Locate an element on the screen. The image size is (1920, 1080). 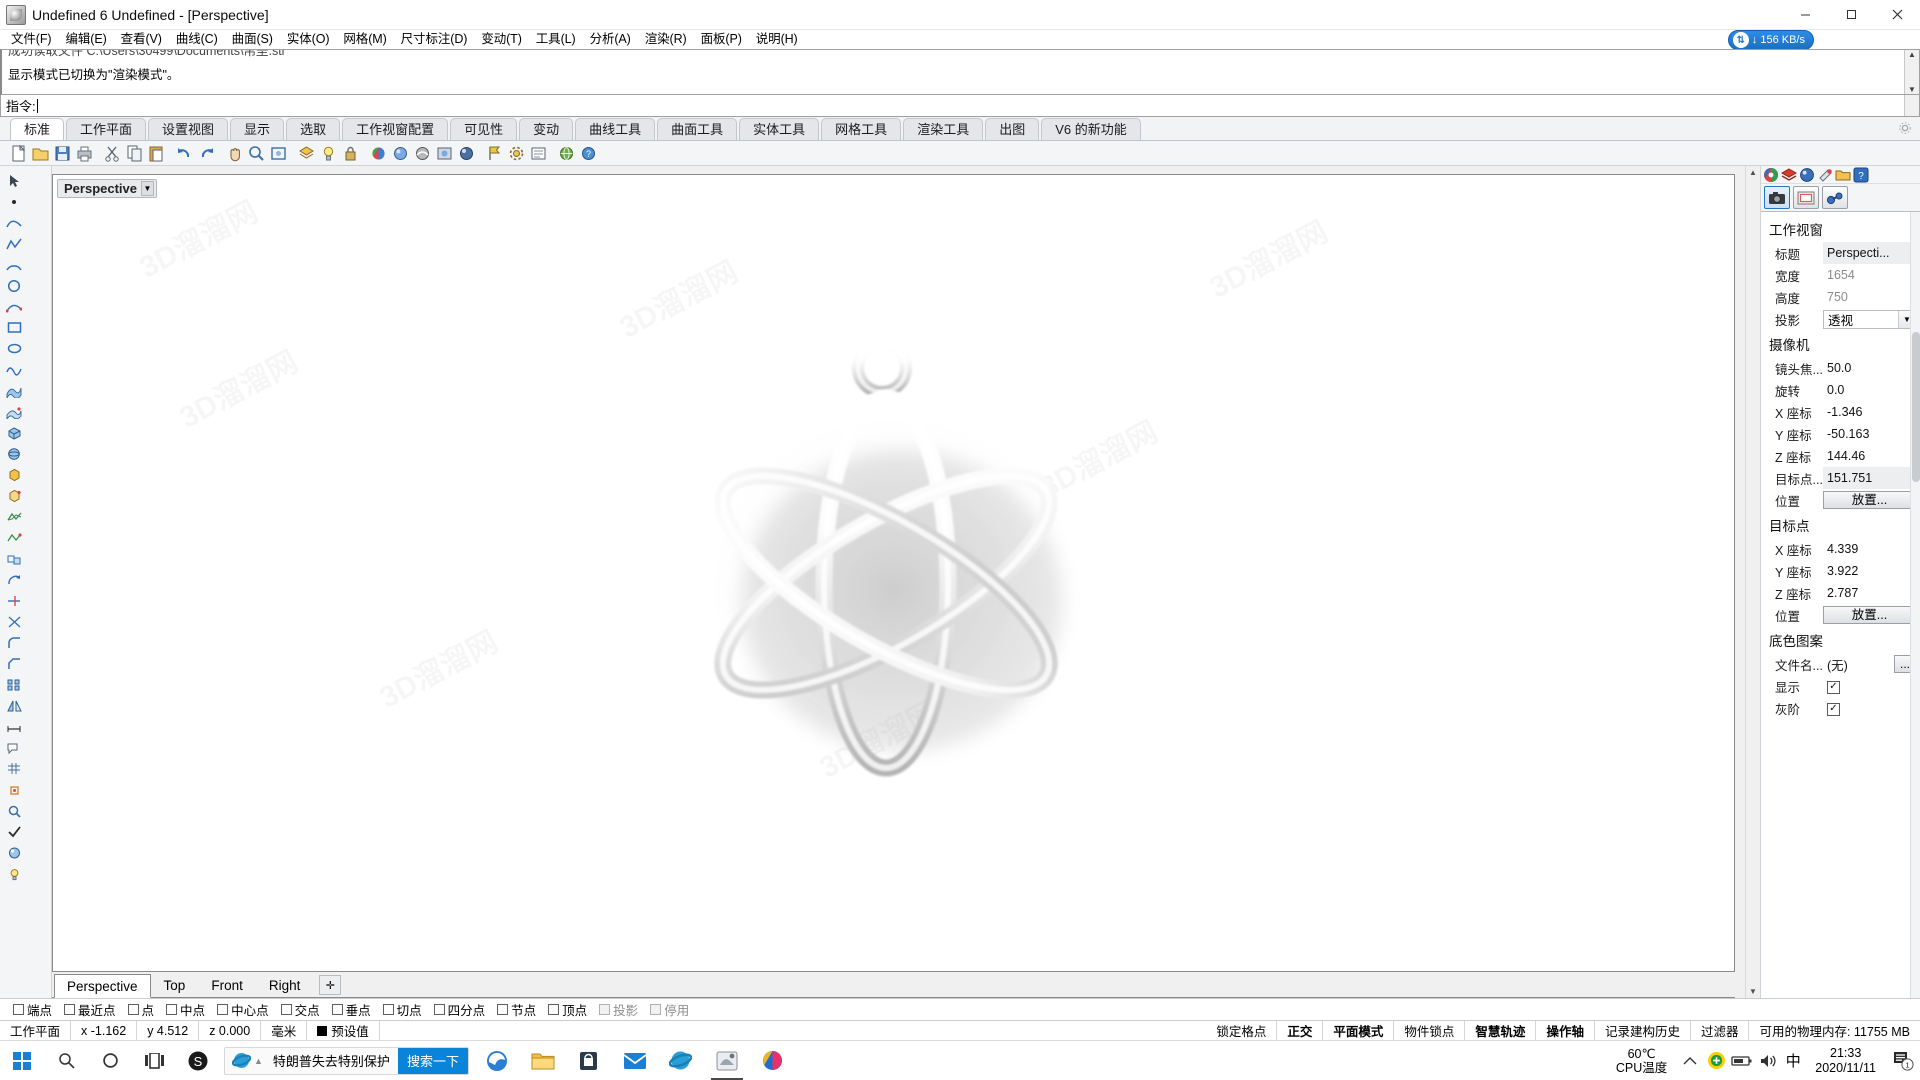
ribbon-settings-gear-icon is located at coordinates (1905, 128).